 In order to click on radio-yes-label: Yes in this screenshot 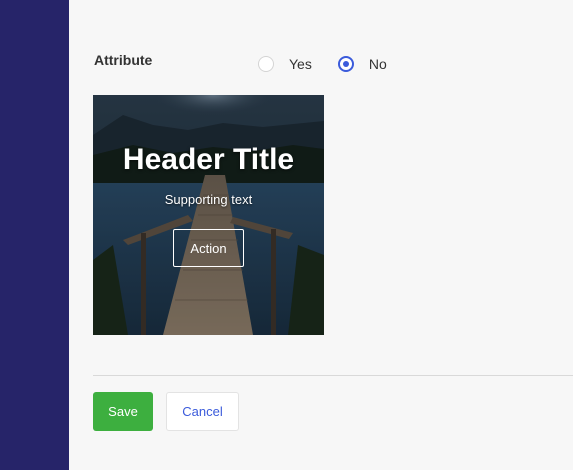, I will do `click(300, 64)`.